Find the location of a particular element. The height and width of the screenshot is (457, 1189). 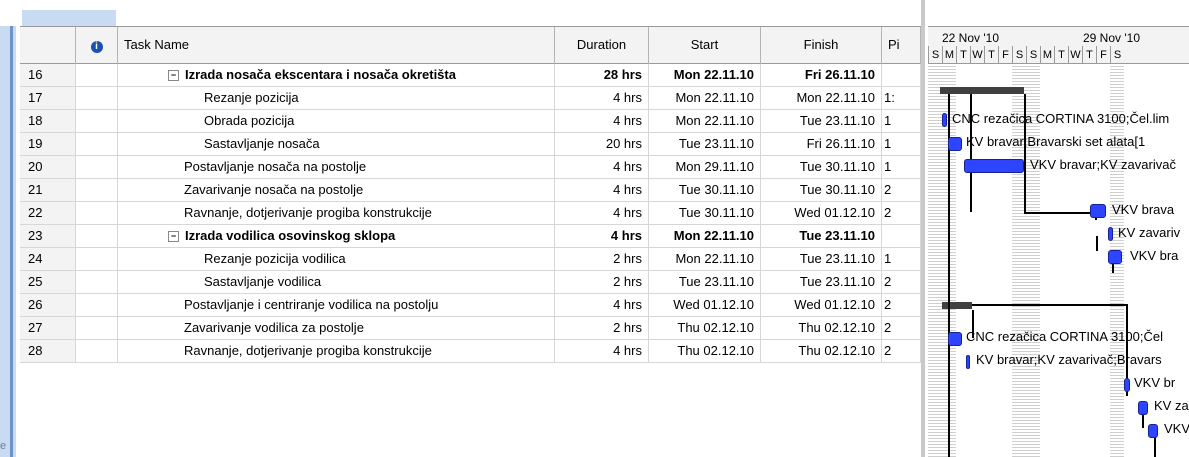

row-finish: Tue 30.11.10 is located at coordinates (821, 190).